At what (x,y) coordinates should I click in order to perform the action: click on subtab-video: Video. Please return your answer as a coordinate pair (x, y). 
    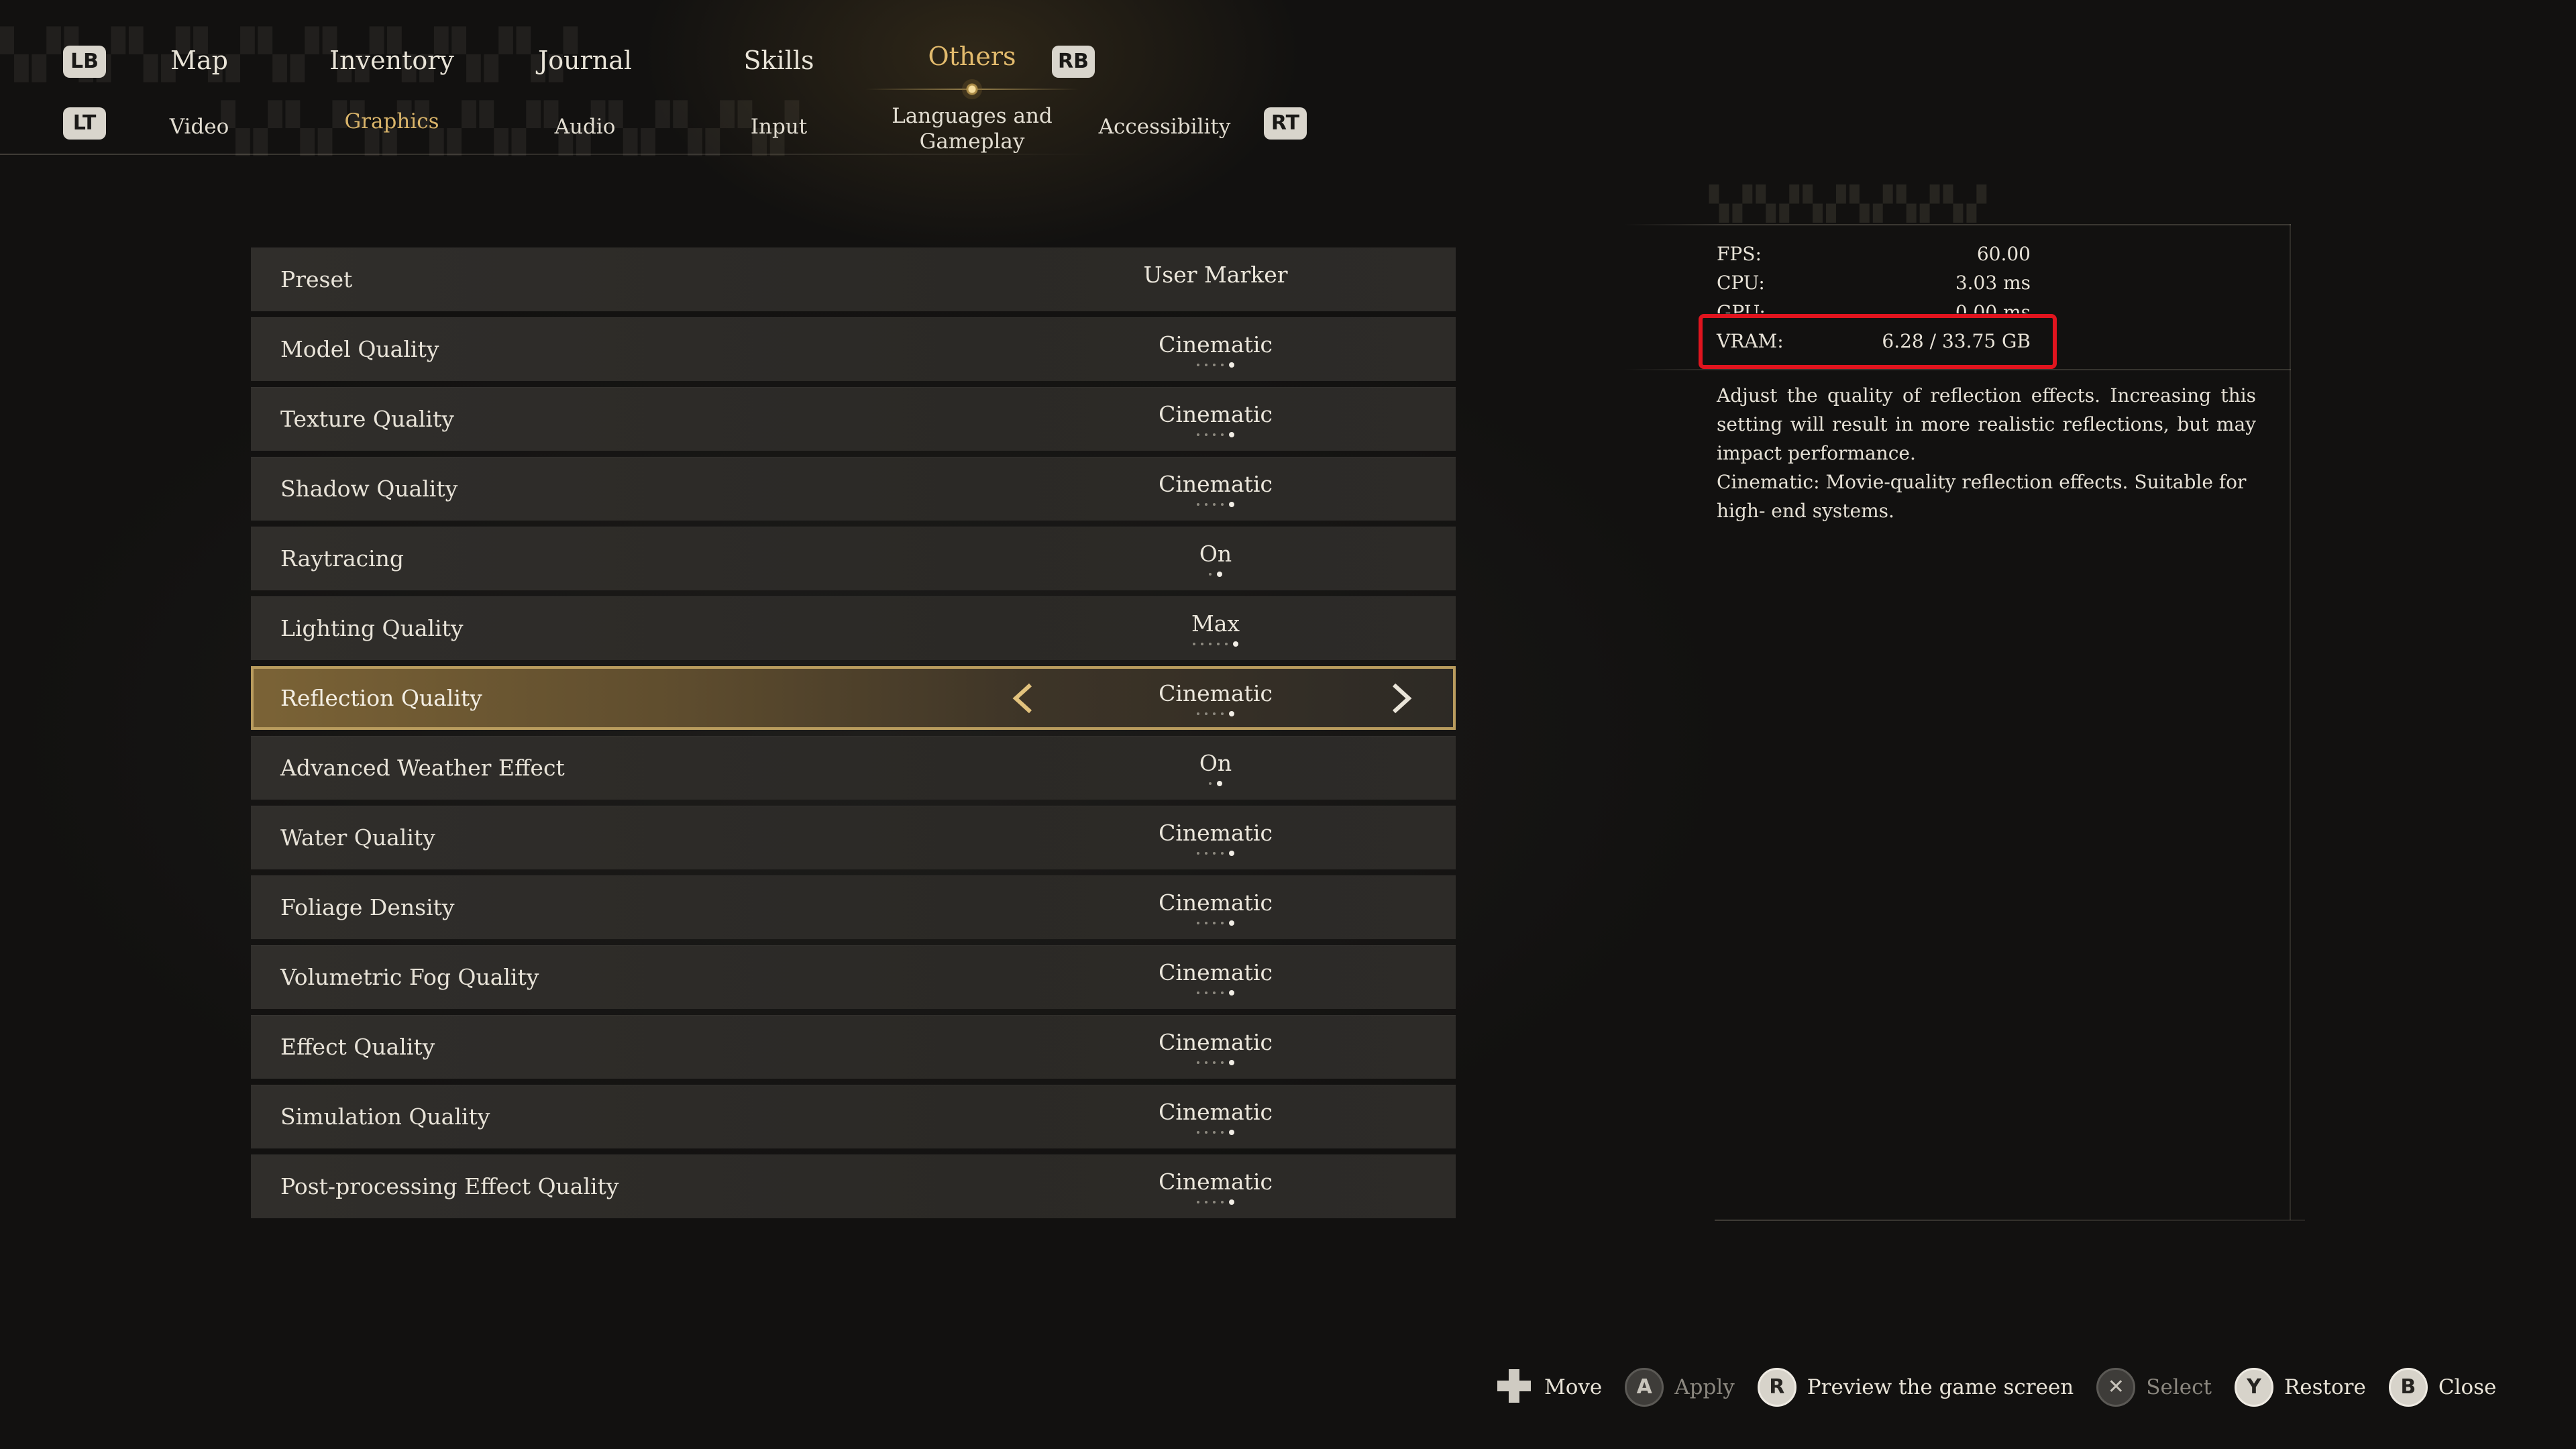
    Looking at the image, I should click on (199, 127).